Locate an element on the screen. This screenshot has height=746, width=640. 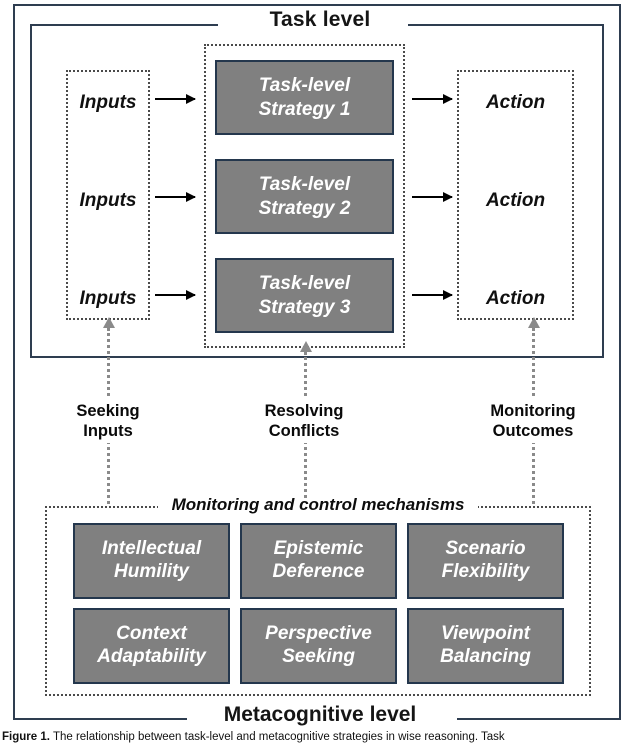
mechanism-scenario-flexibility: Scenario Flexibility is located at coordinates (485, 561).